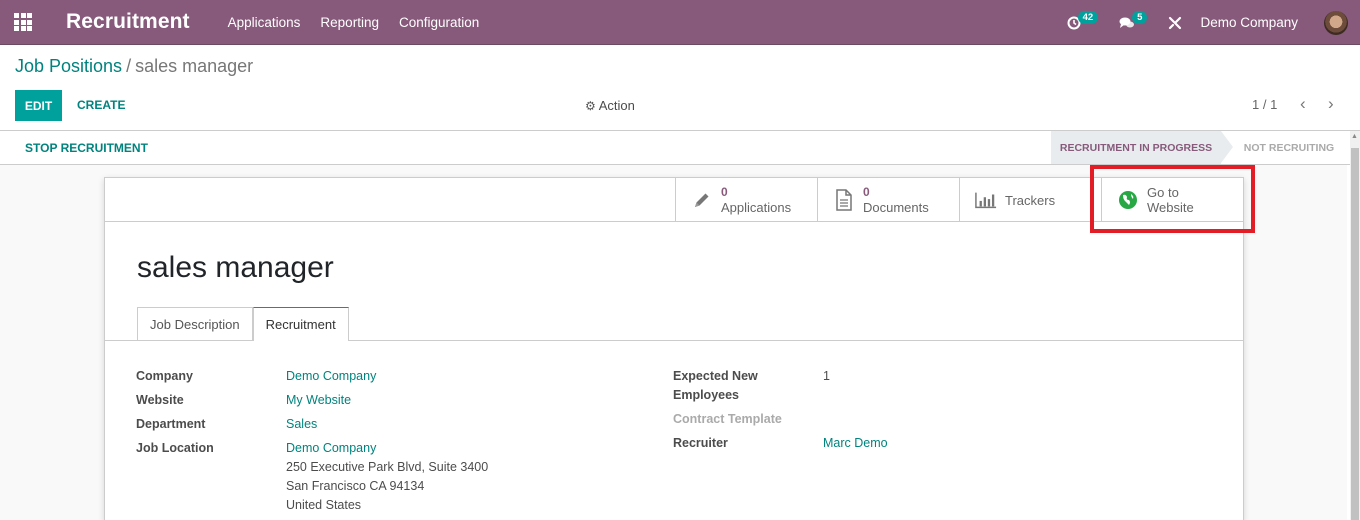 This screenshot has height=520, width=1360. Describe the element at coordinates (866, 192) in the screenshot. I see `documents-count: 0` at that location.